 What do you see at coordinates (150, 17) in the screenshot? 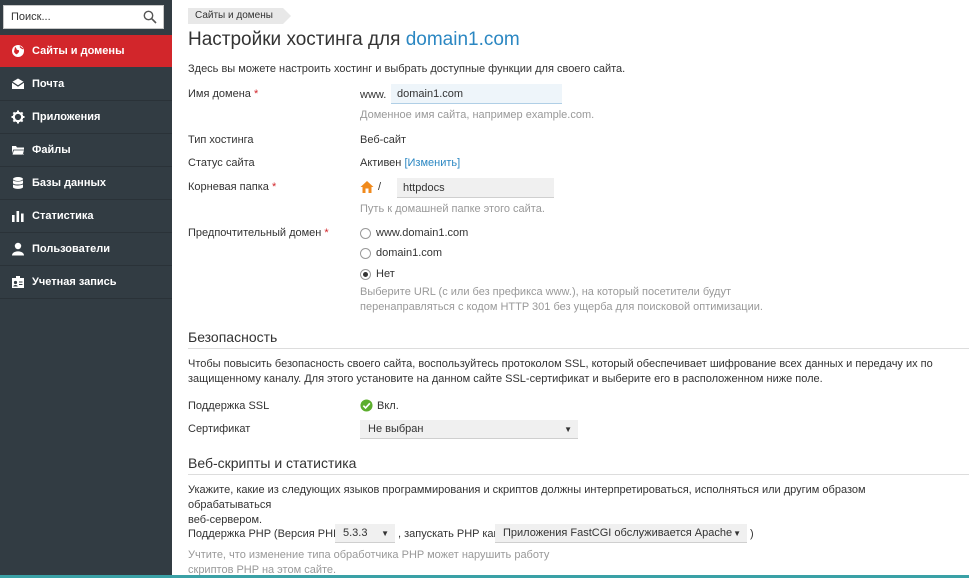
I see `search-icon` at bounding box center [150, 17].